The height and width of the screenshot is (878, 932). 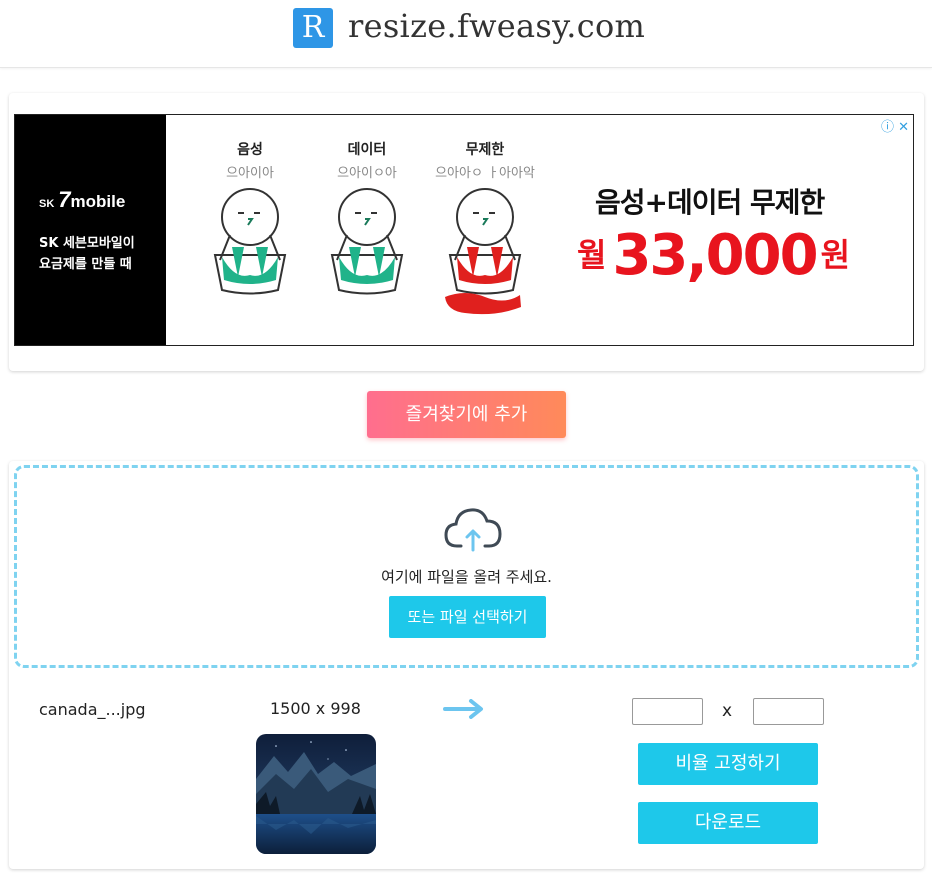 What do you see at coordinates (473, 530) in the screenshot?
I see `cloud-upload-icon` at bounding box center [473, 530].